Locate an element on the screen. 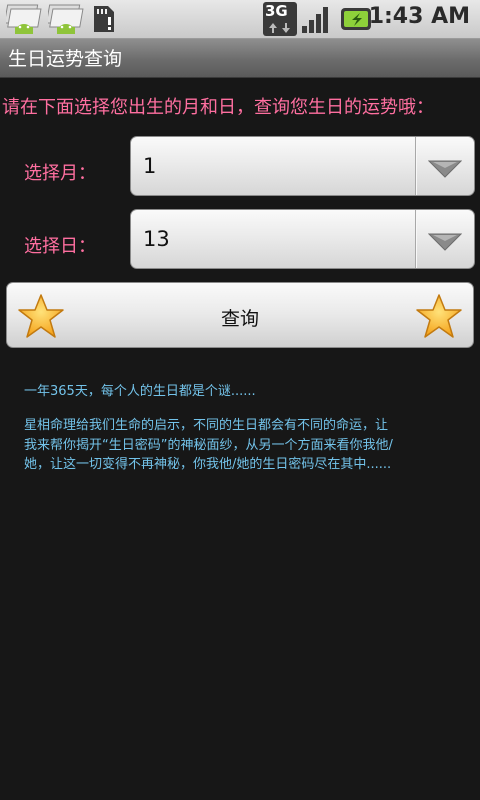 This screenshot has height=800, width=480. query-button: 查询 is located at coordinates (240, 315).